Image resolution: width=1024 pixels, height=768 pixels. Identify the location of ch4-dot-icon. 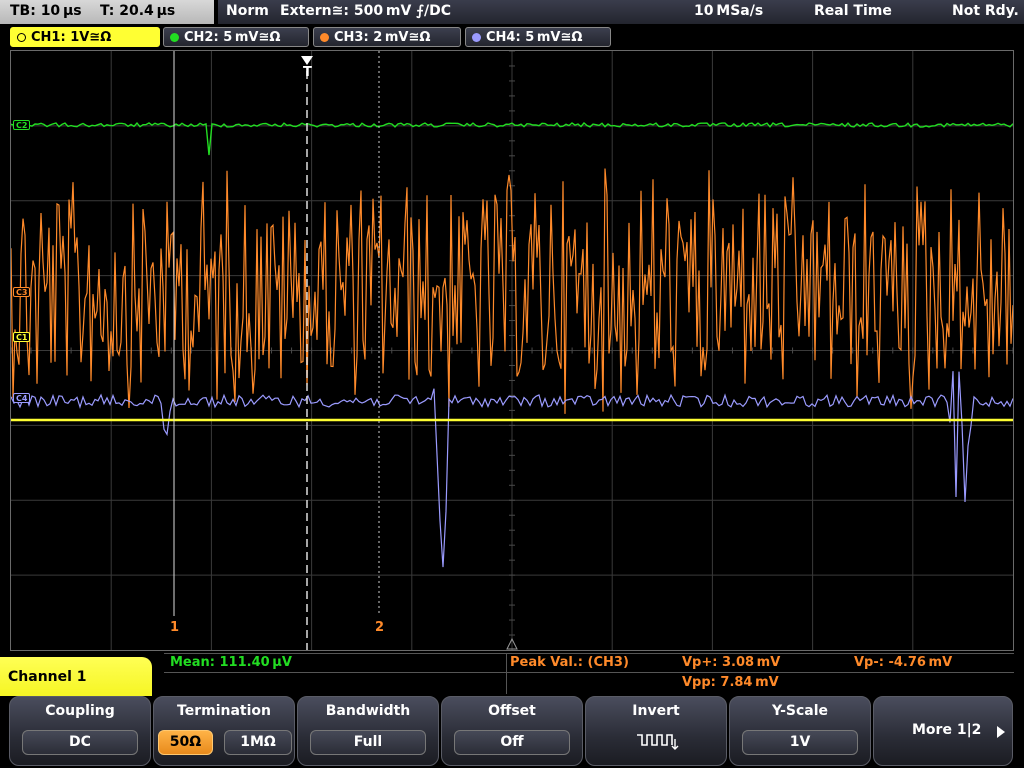
(476, 37).